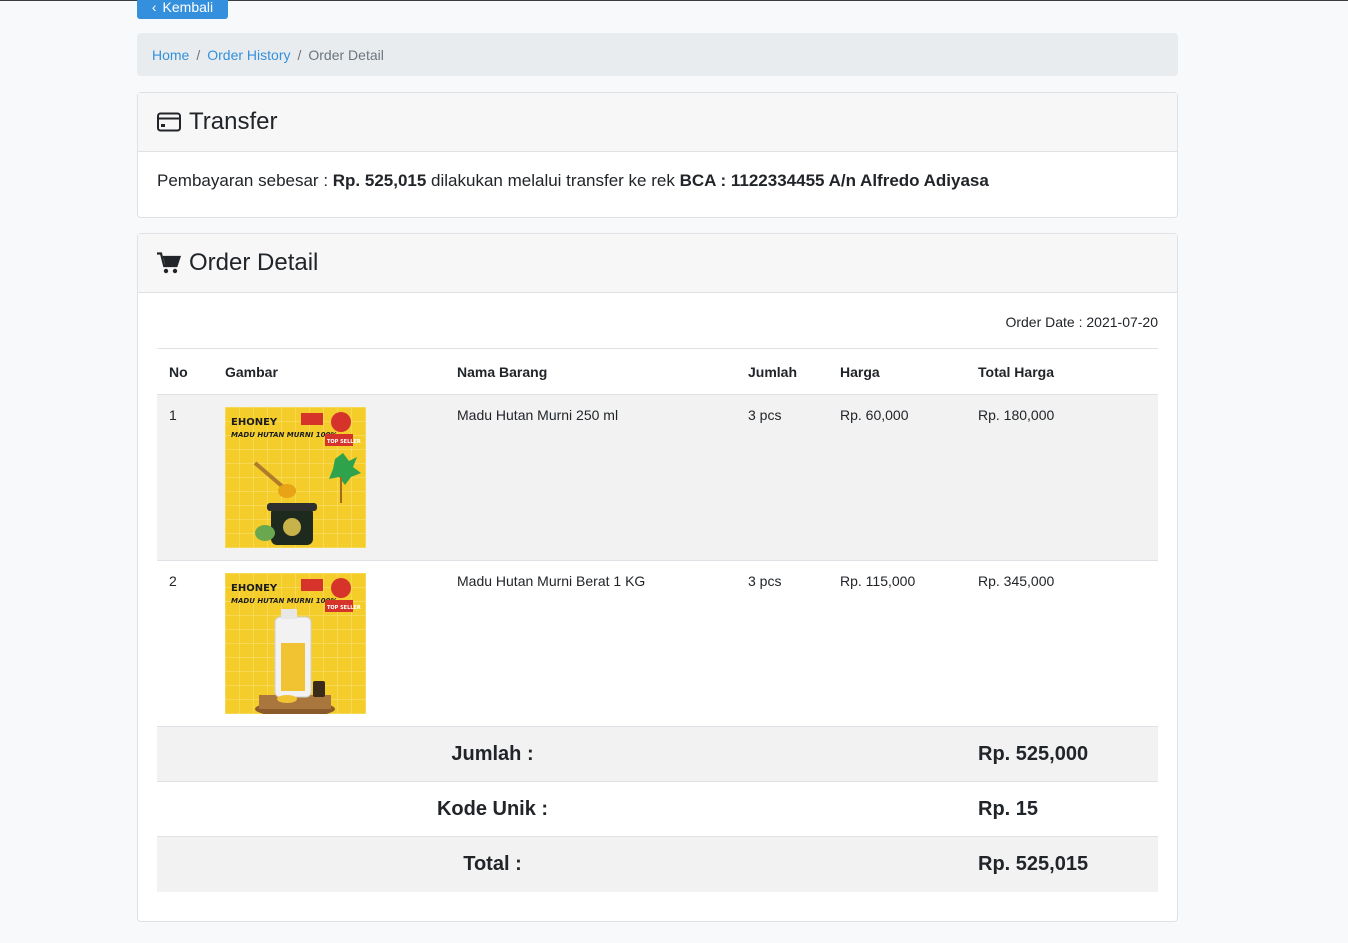 This screenshot has height=943, width=1348. I want to click on summary-value: Rp. 525,015, so click(1062, 864).